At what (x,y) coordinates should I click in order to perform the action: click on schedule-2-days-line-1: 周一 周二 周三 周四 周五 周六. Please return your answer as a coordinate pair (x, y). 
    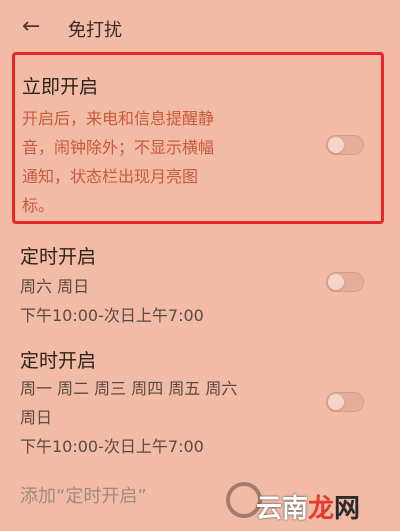
    Looking at the image, I should click on (129, 388).